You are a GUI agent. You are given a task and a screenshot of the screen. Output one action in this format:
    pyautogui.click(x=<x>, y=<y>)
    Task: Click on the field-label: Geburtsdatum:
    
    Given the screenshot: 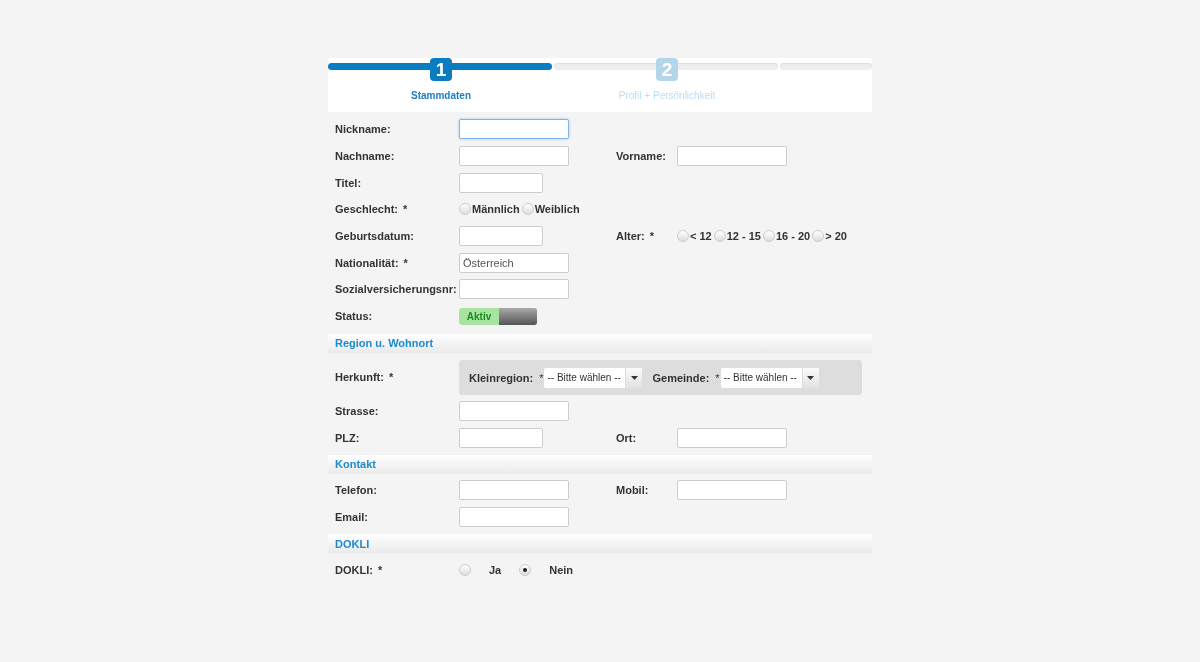 What is the action you would take?
    pyautogui.click(x=374, y=236)
    